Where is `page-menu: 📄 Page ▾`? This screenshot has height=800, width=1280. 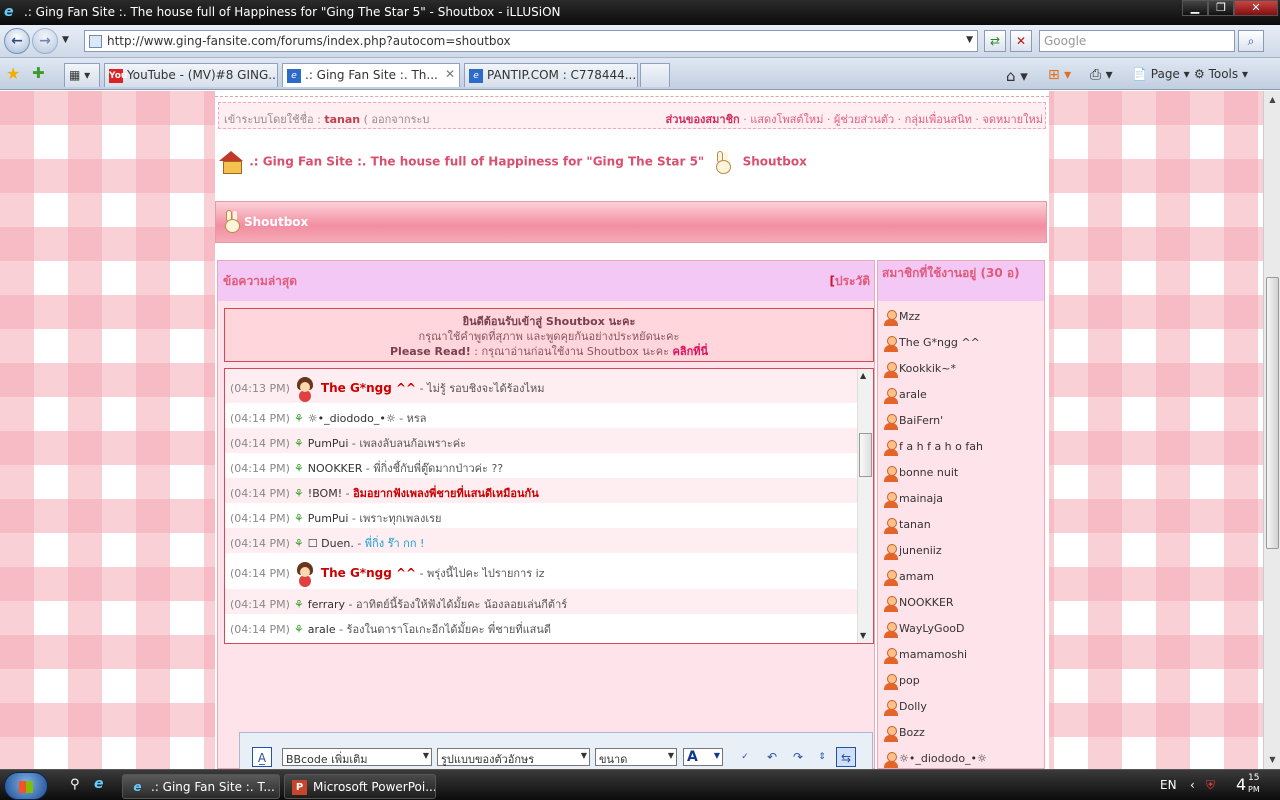 page-menu: 📄 Page ▾ is located at coordinates (1161, 75).